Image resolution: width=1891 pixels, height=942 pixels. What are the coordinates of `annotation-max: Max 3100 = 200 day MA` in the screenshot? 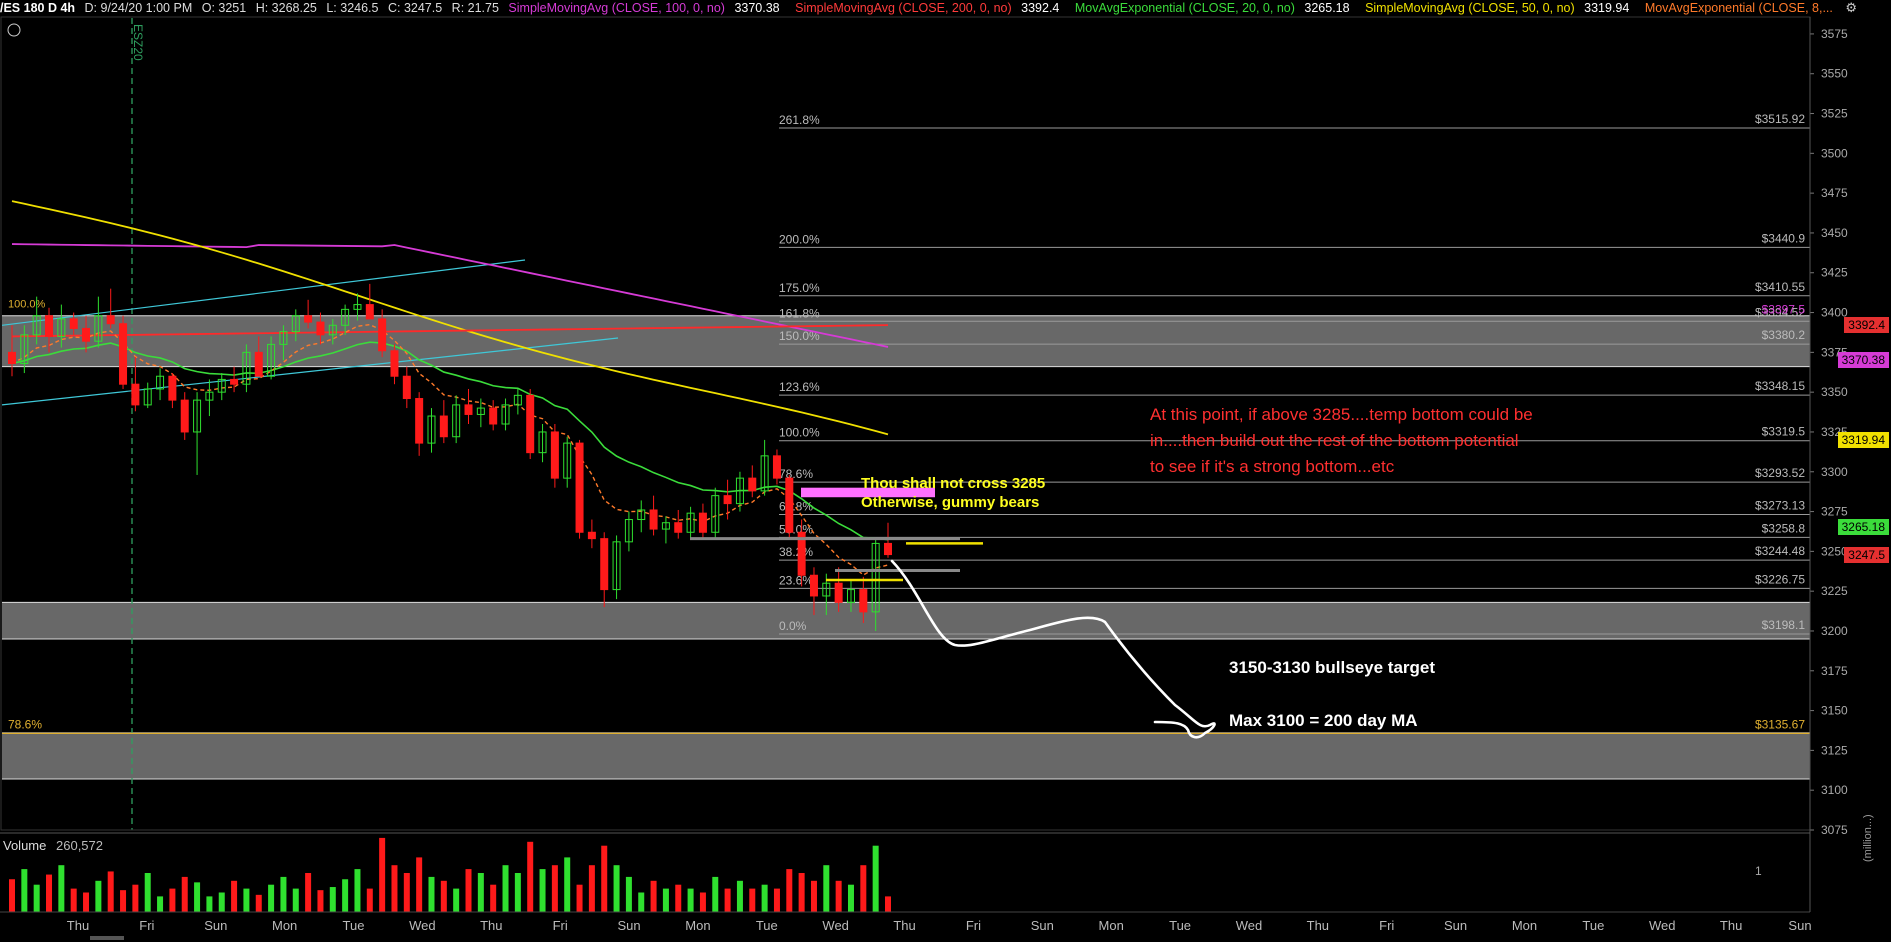 It's located at (1323, 721).